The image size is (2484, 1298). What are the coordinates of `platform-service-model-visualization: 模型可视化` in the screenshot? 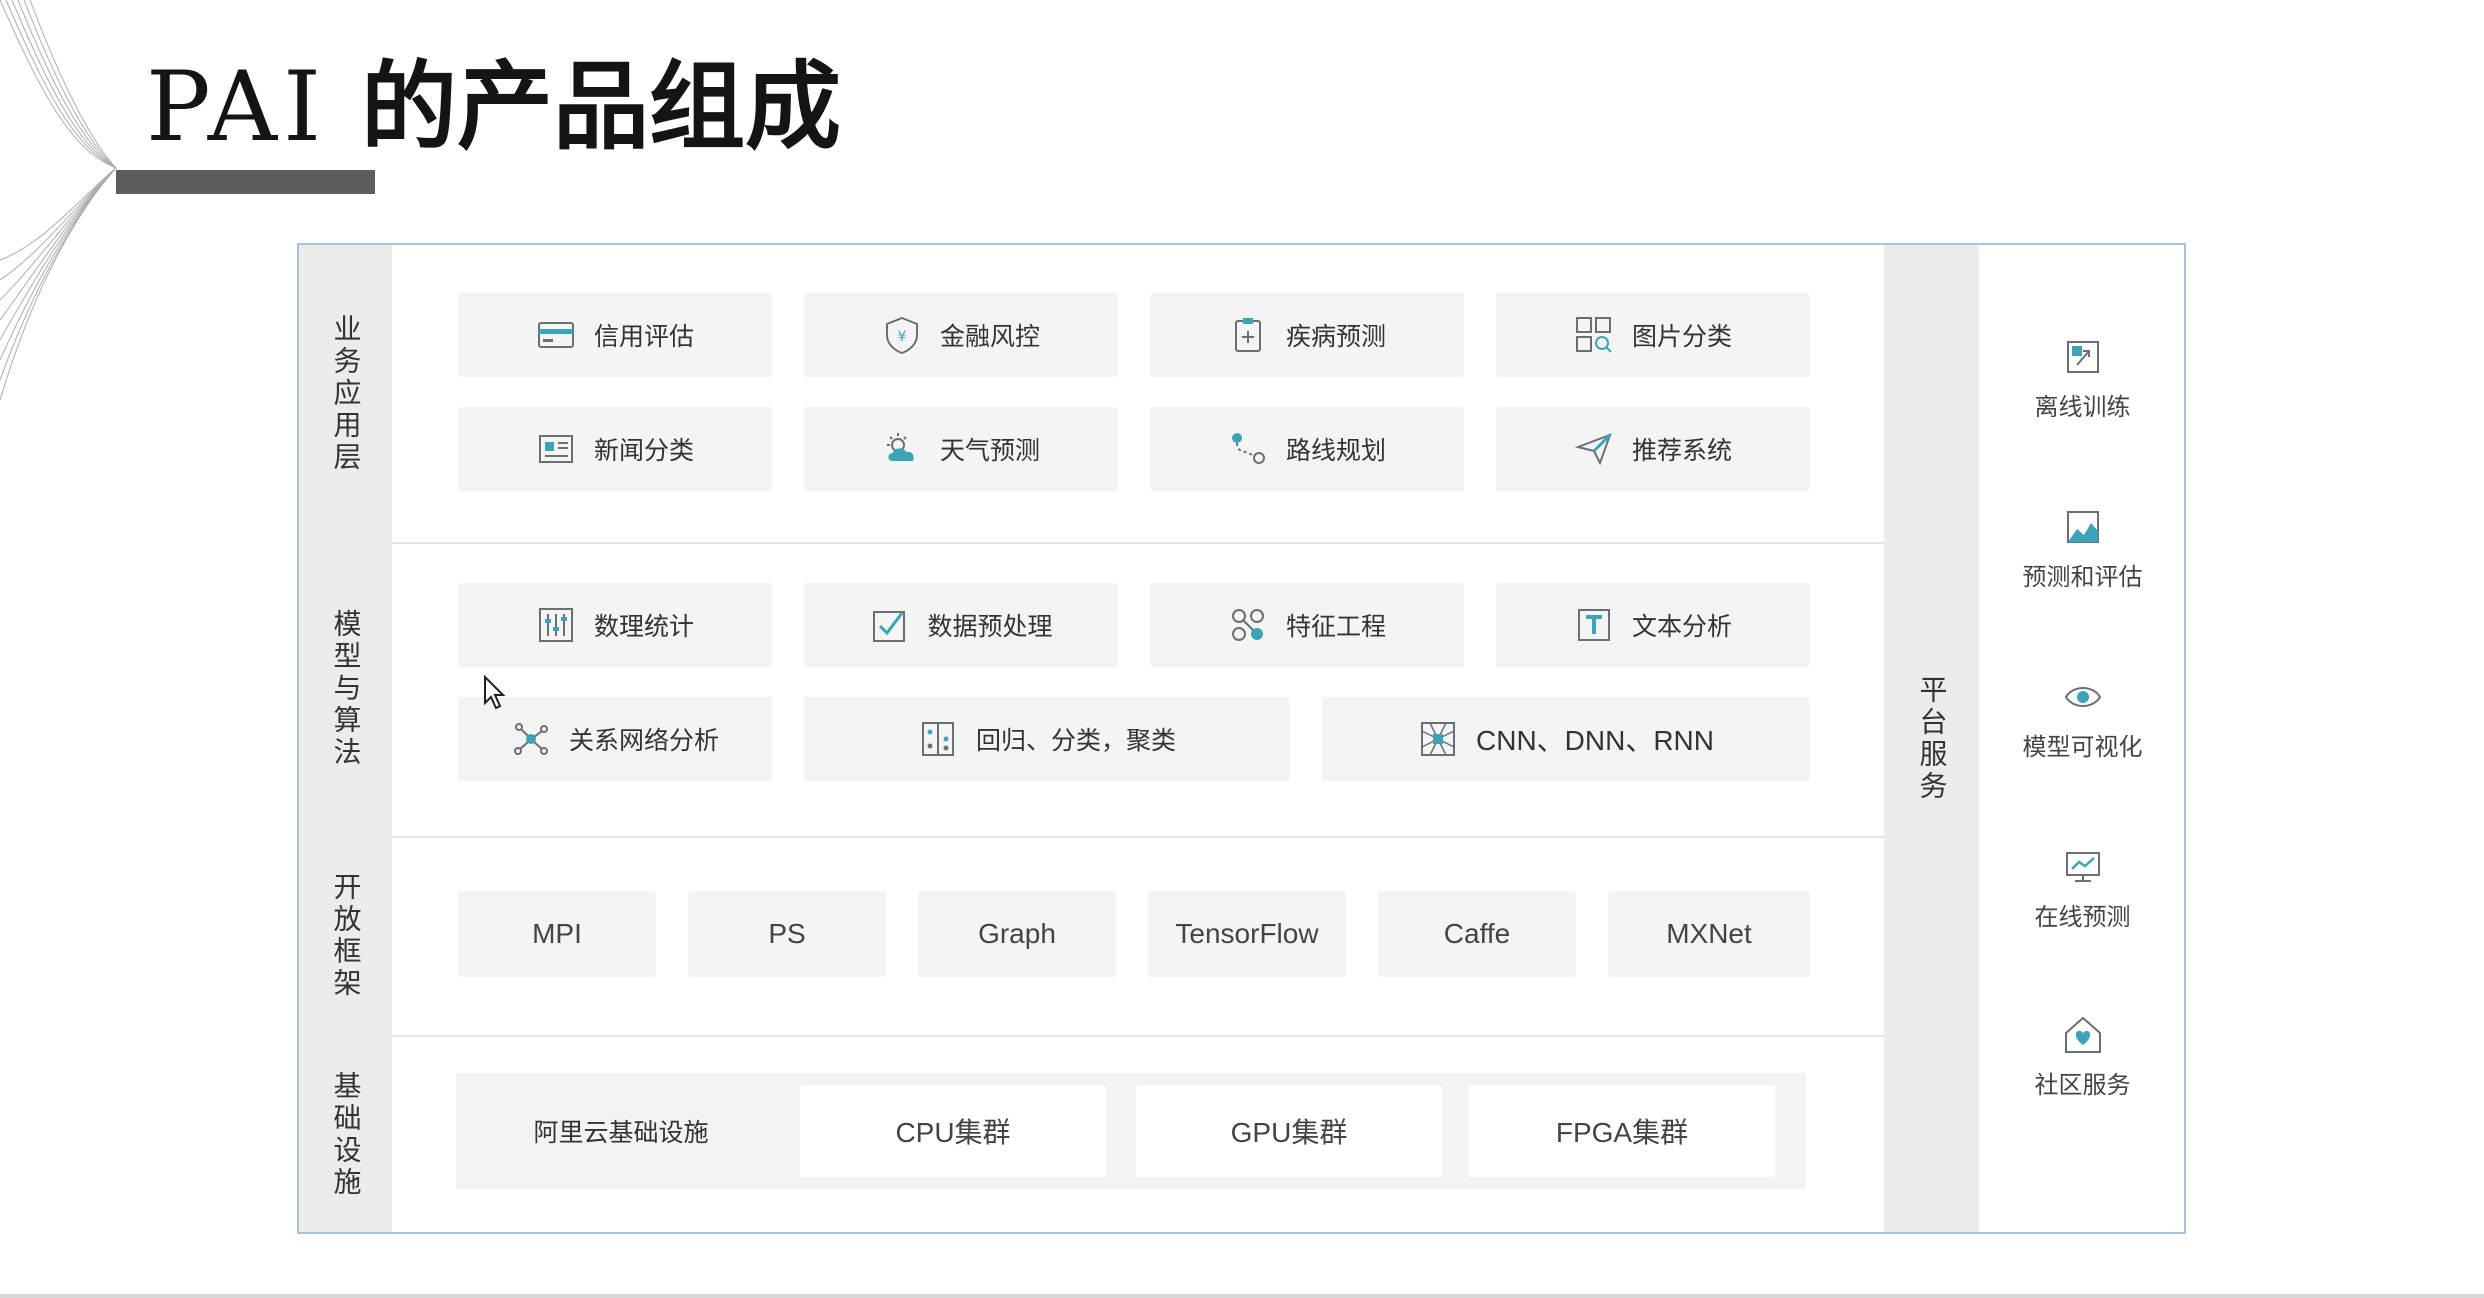 It's located at (2082, 737).